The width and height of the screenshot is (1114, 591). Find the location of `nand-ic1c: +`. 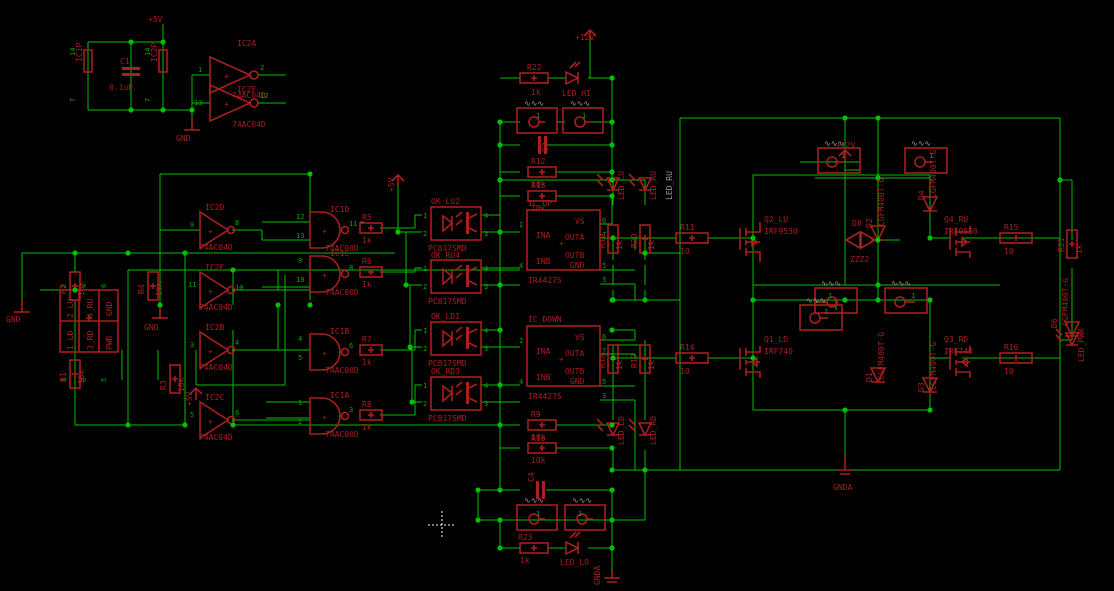

nand-ic1c: + is located at coordinates (329, 274).